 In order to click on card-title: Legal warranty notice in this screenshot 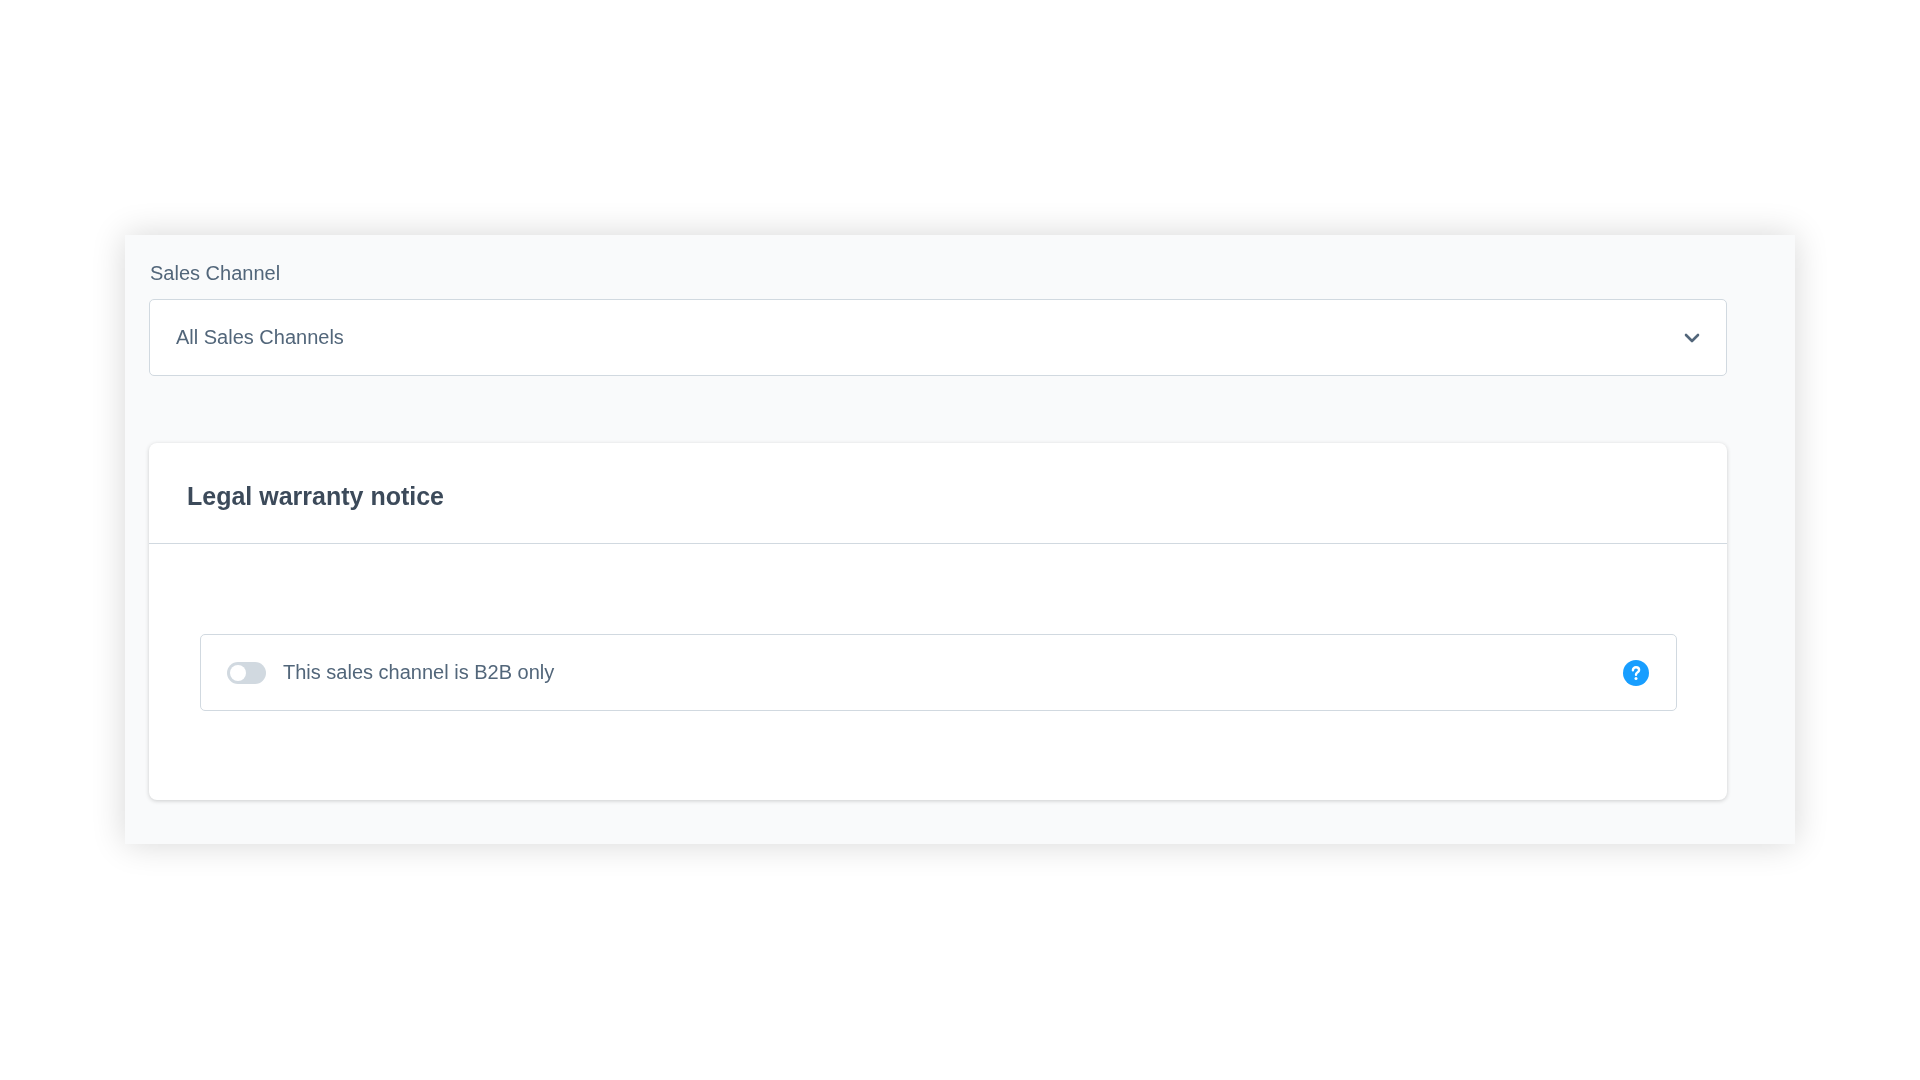, I will do `click(316, 496)`.